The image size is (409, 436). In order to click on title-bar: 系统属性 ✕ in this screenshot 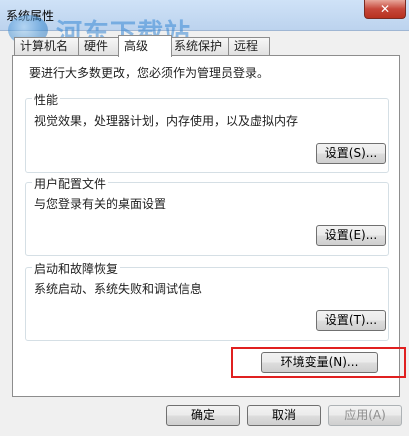, I will do `click(204, 15)`.